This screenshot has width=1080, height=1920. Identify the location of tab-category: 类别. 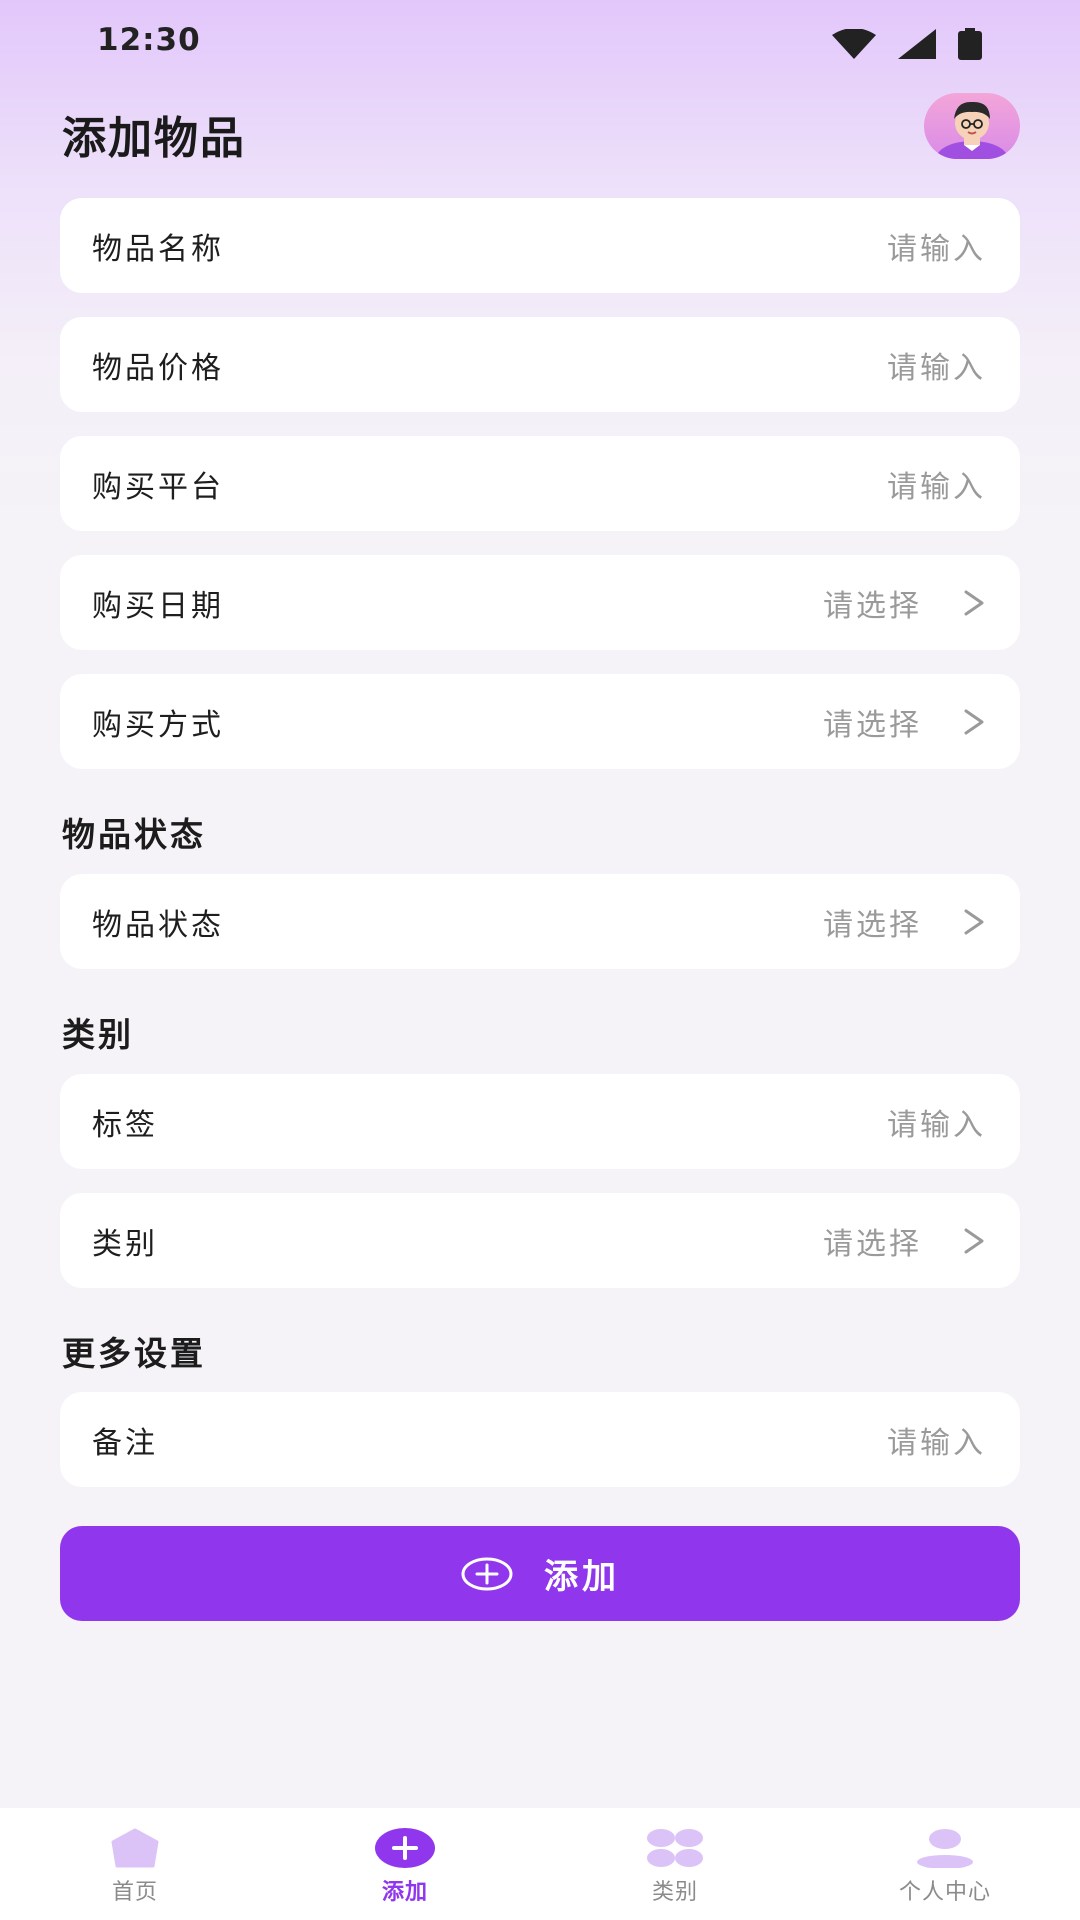
(675, 1864).